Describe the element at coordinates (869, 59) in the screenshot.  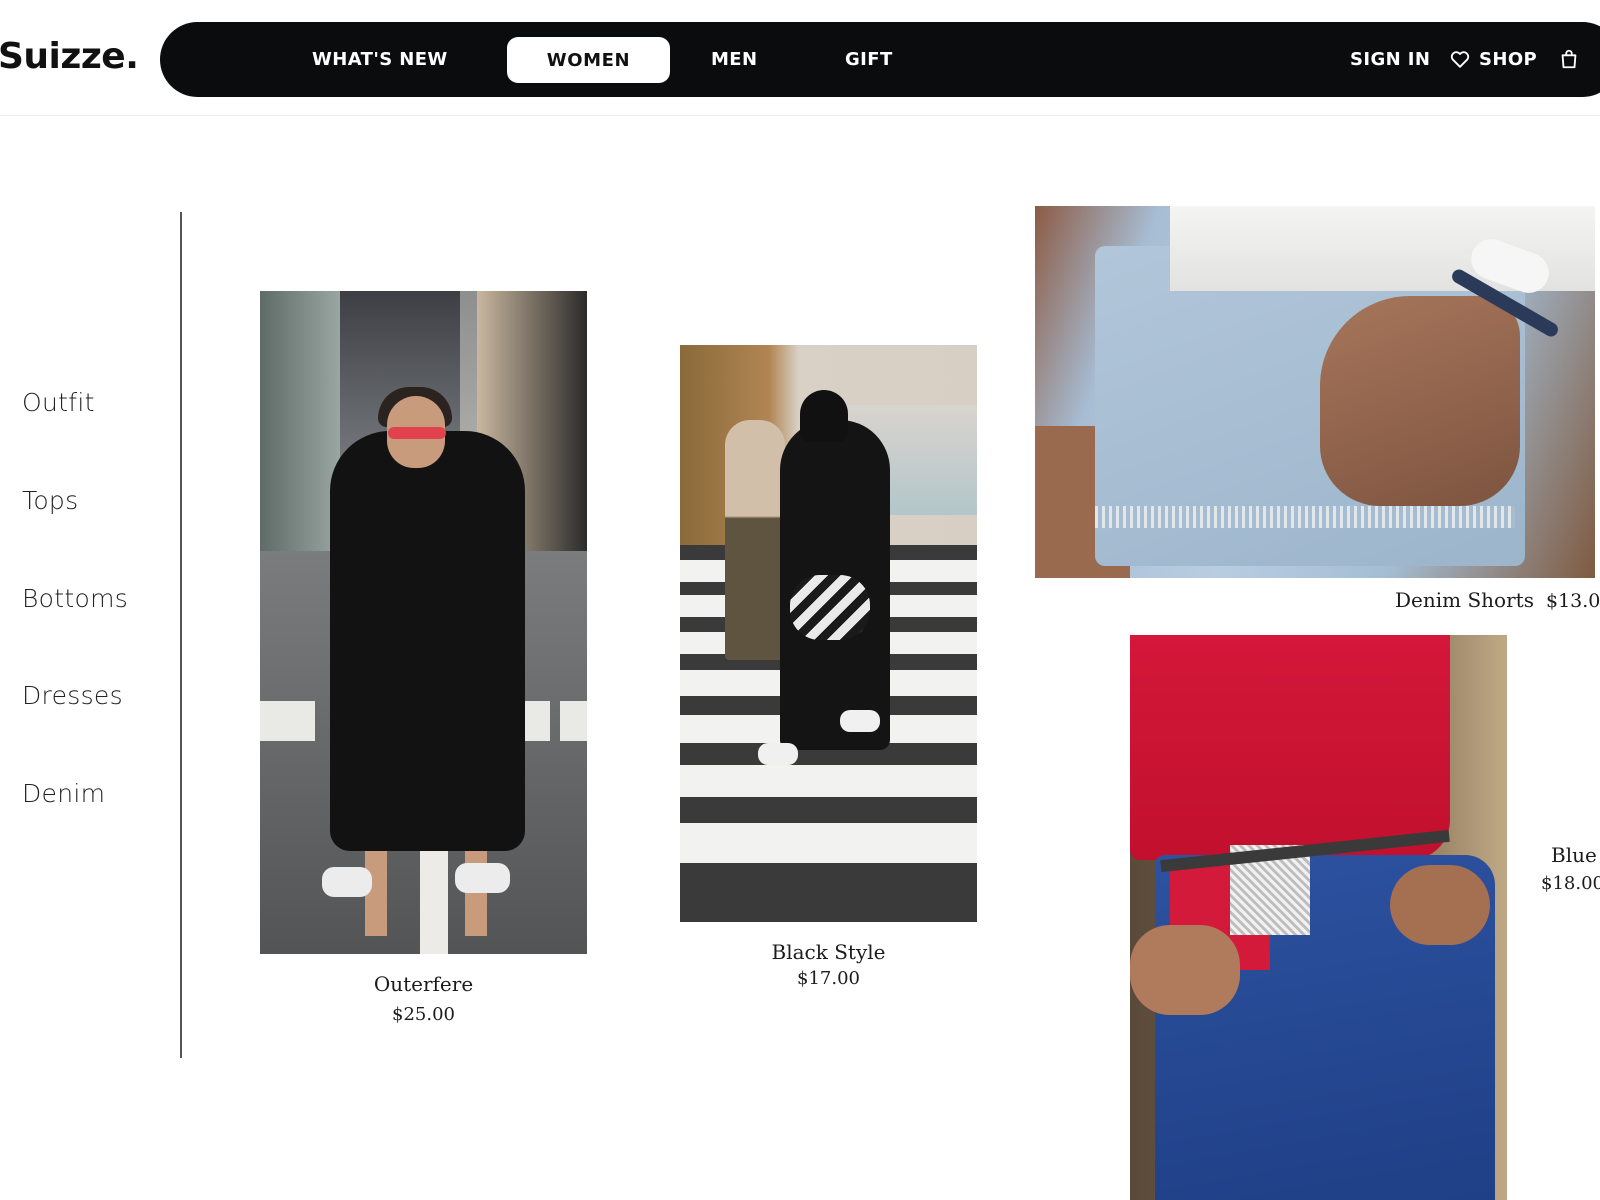
I see `nav-gift: GIFT` at that location.